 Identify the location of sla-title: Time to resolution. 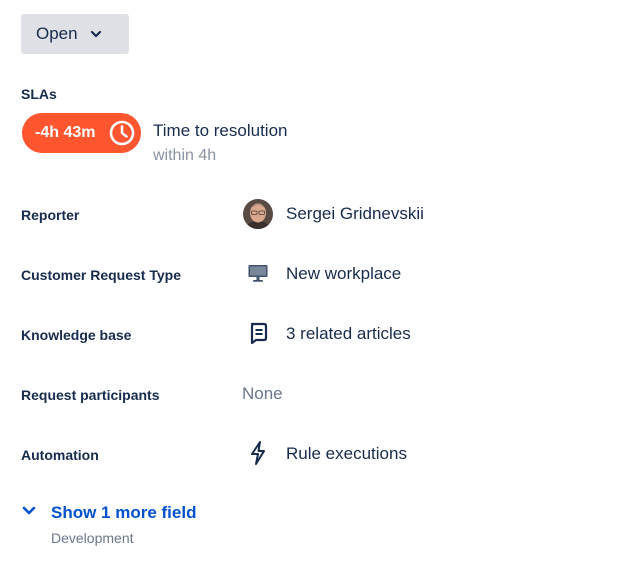
(220, 130).